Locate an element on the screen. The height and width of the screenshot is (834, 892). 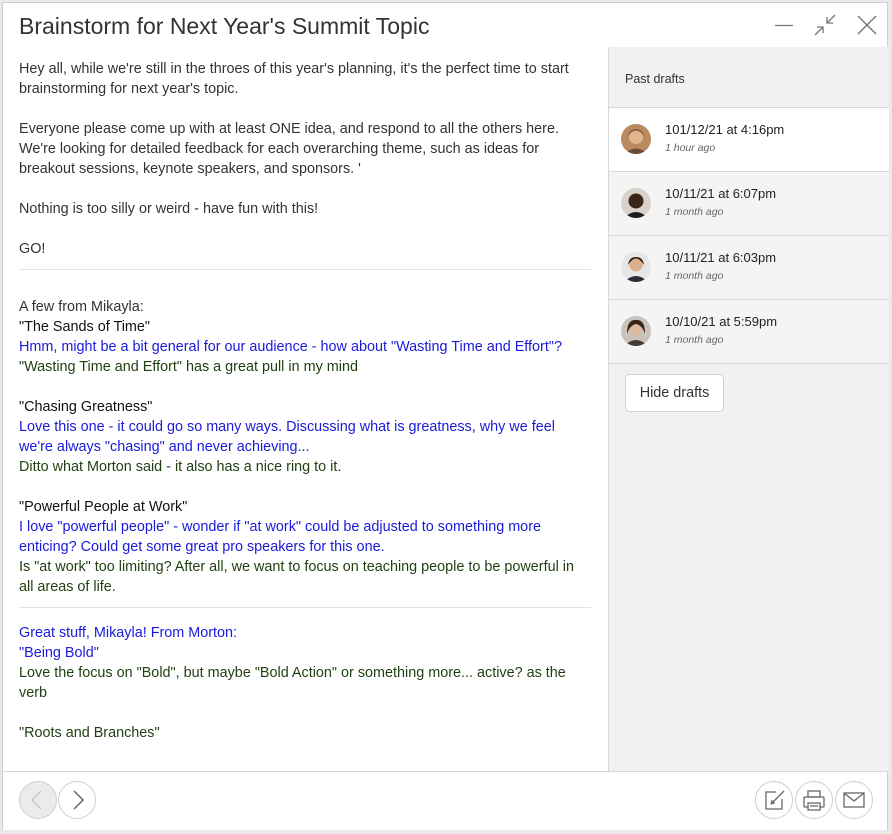
draft-age: 1 hour ago is located at coordinates (690, 148).